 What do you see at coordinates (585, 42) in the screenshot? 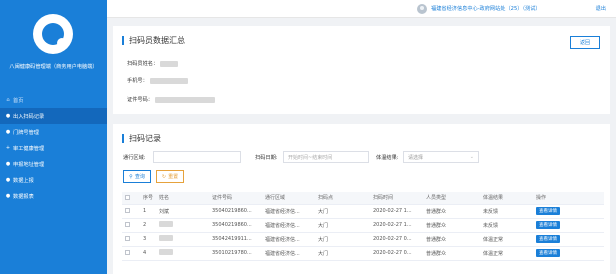
I see `back-button: 返回` at bounding box center [585, 42].